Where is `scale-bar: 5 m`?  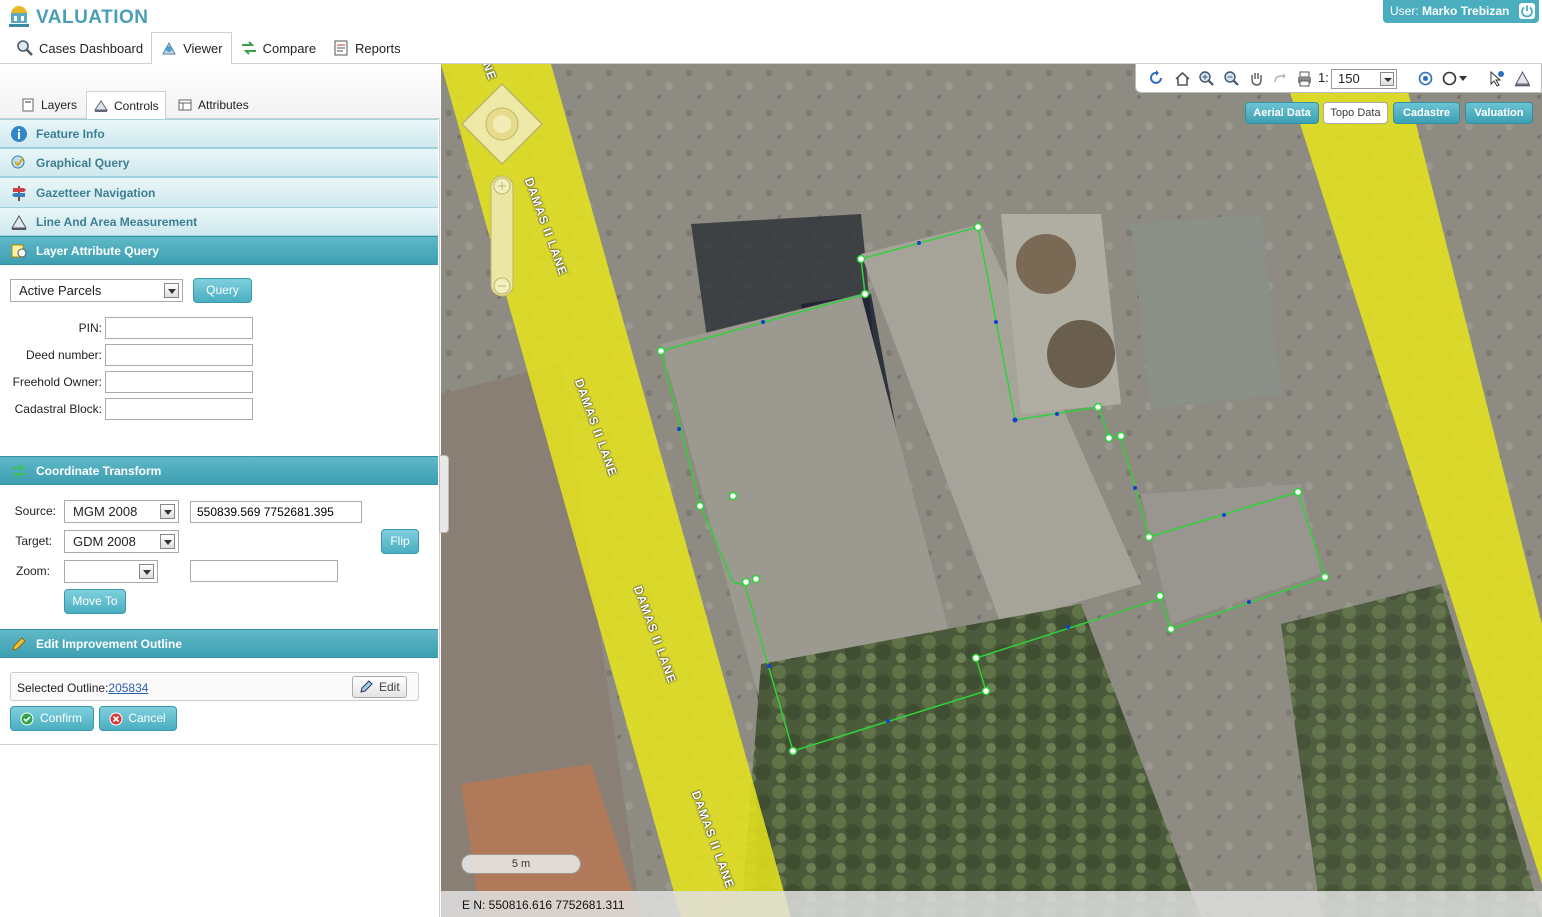
scale-bar: 5 m is located at coordinates (521, 864).